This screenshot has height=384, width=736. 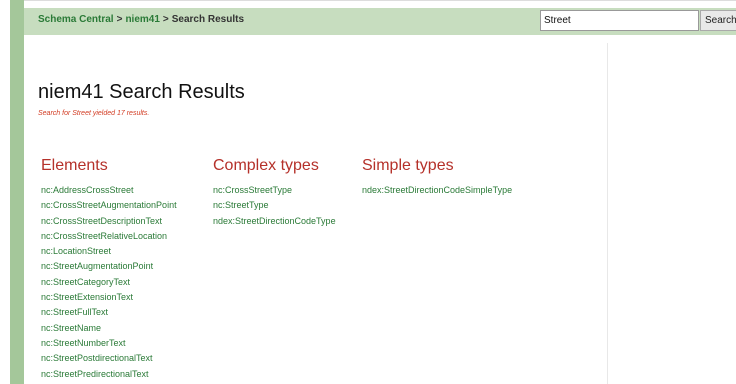 I want to click on top-border, so click(x=380, y=0).